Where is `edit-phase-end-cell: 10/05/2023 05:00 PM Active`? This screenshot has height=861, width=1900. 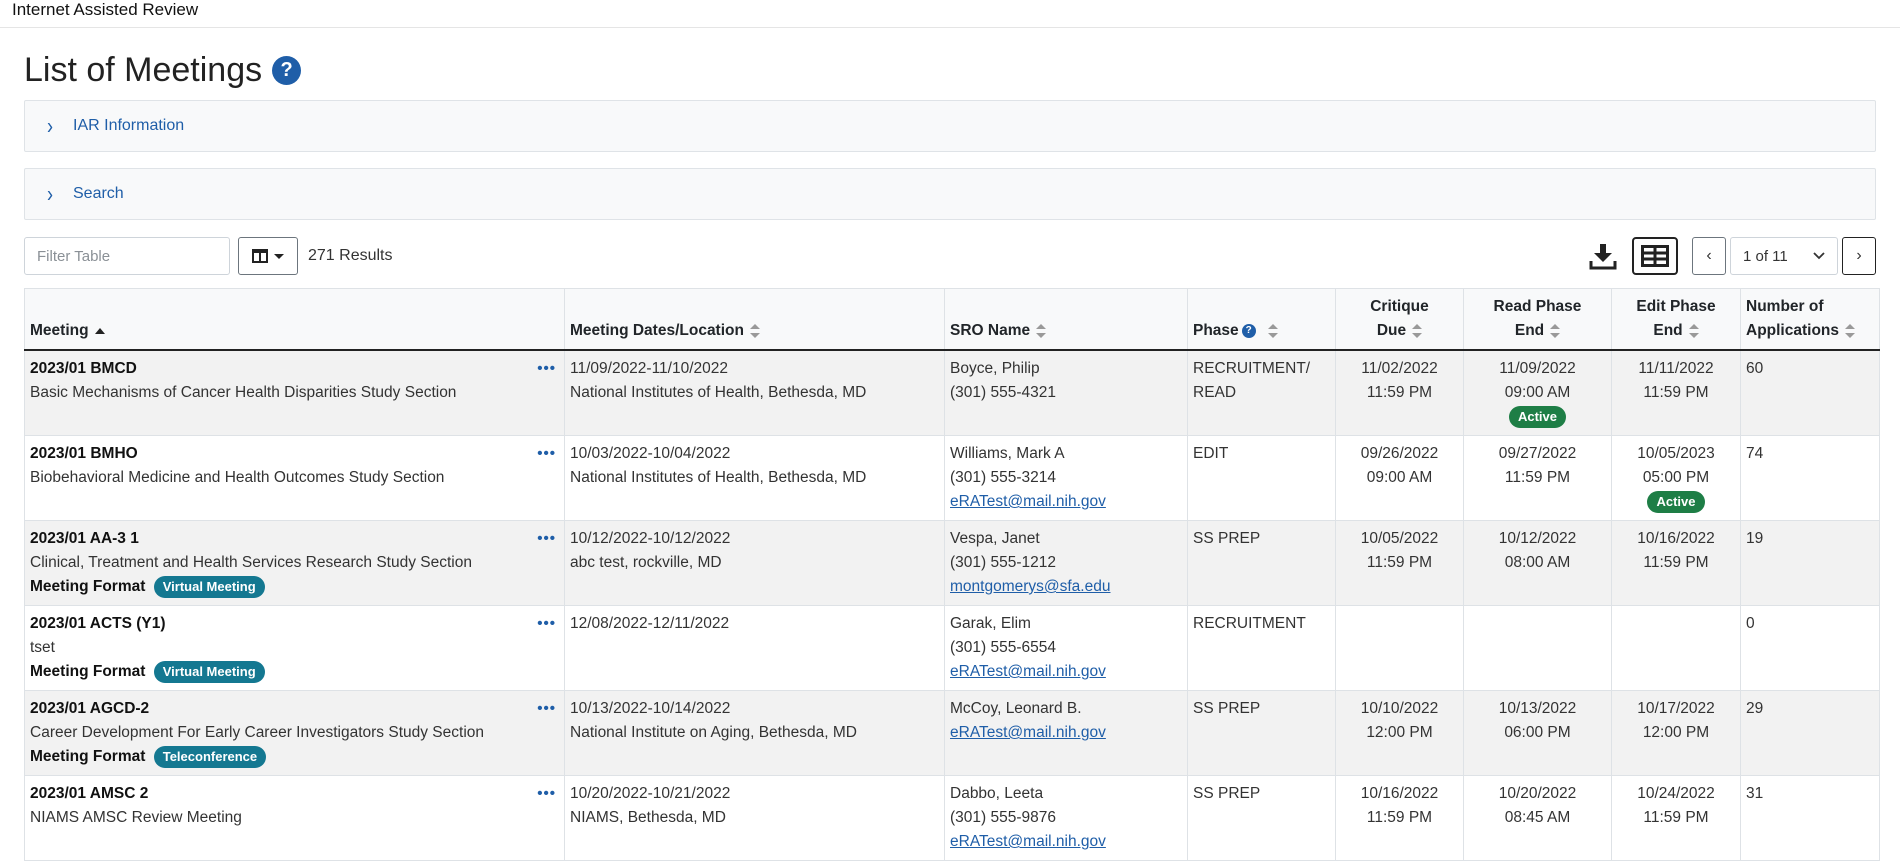
edit-phase-end-cell: 10/05/2023 05:00 PM Active is located at coordinates (1676, 478).